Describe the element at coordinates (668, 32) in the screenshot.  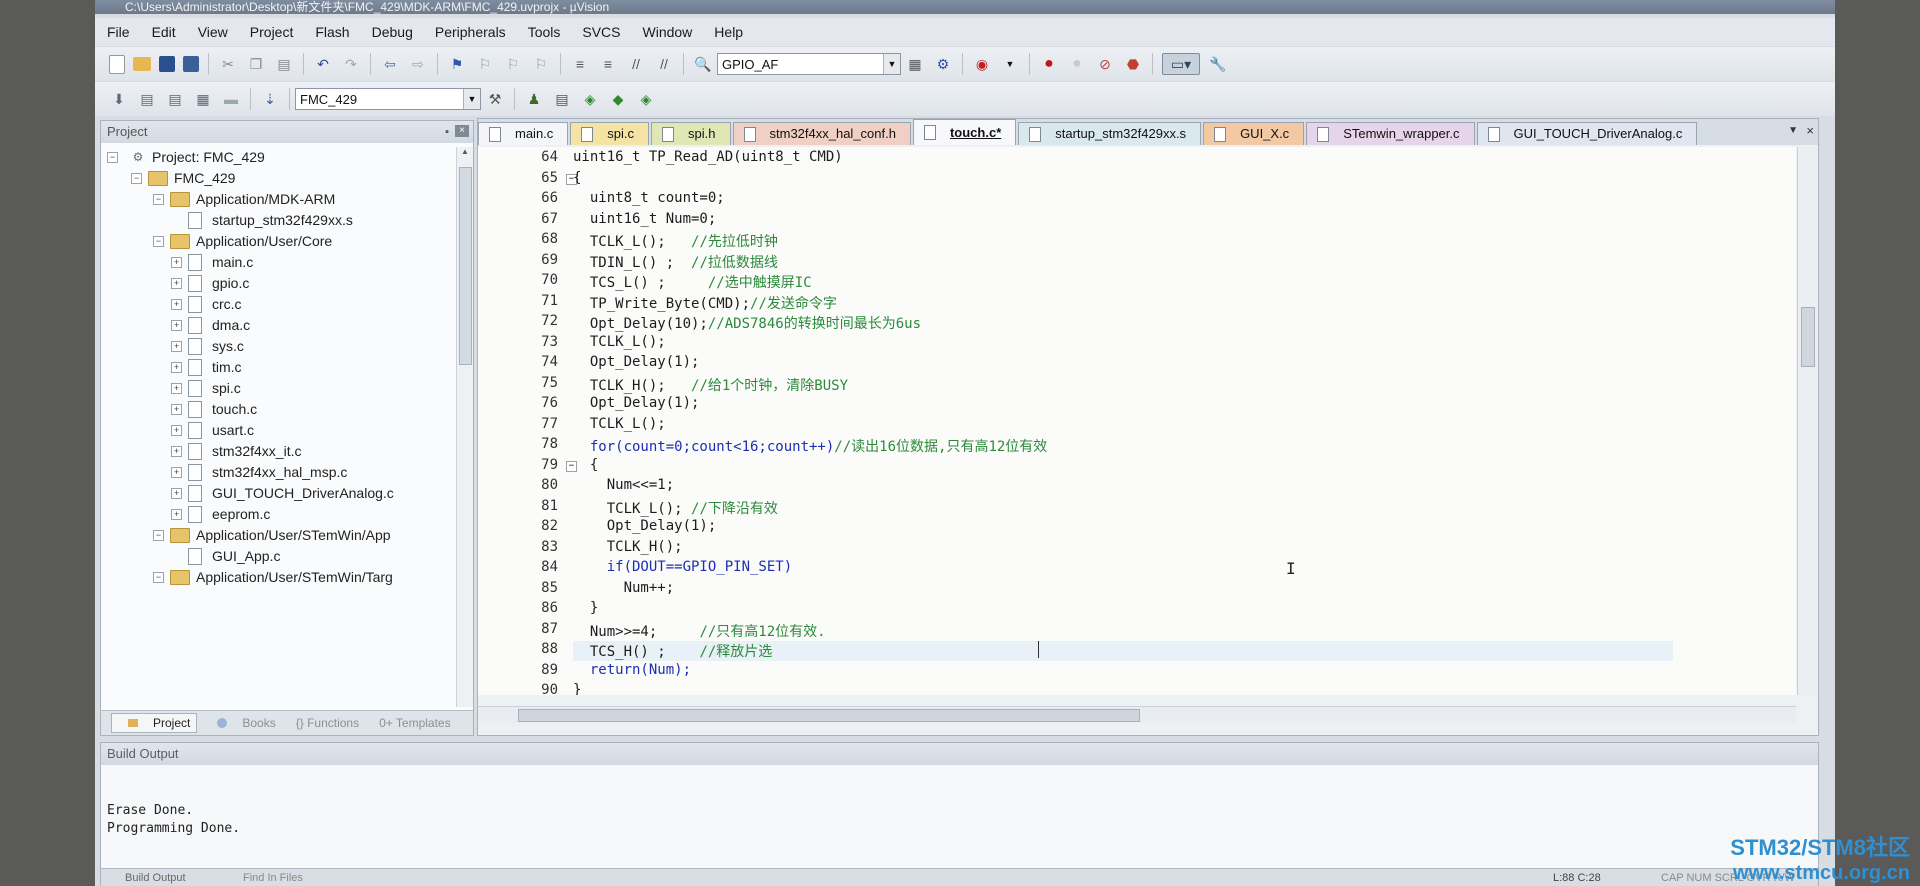
I see `menu-window: Window` at that location.